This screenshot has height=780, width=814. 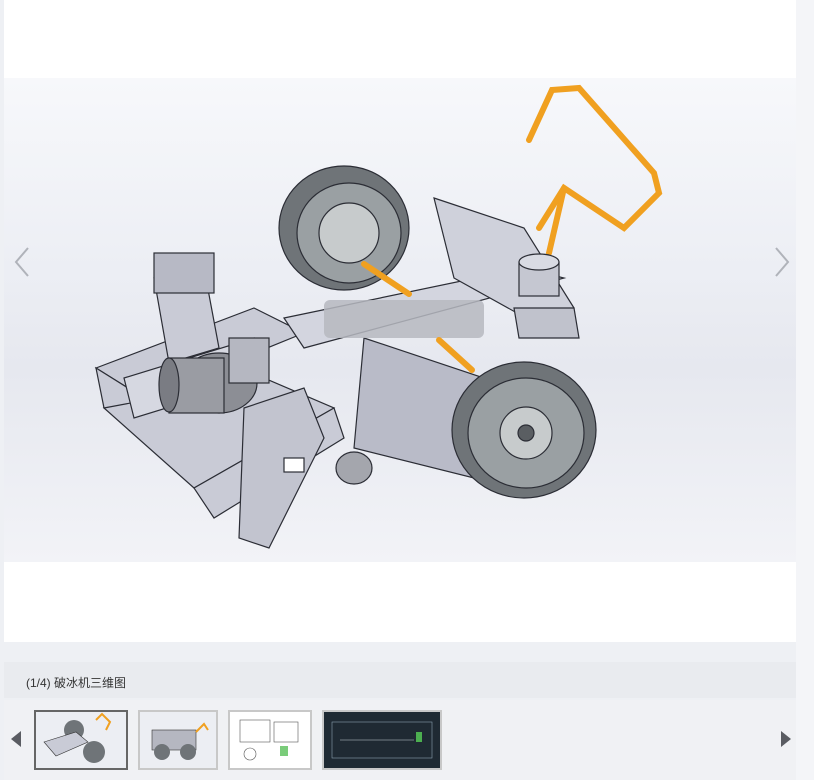 I want to click on thumbnail-1-image, so click(x=81, y=740).